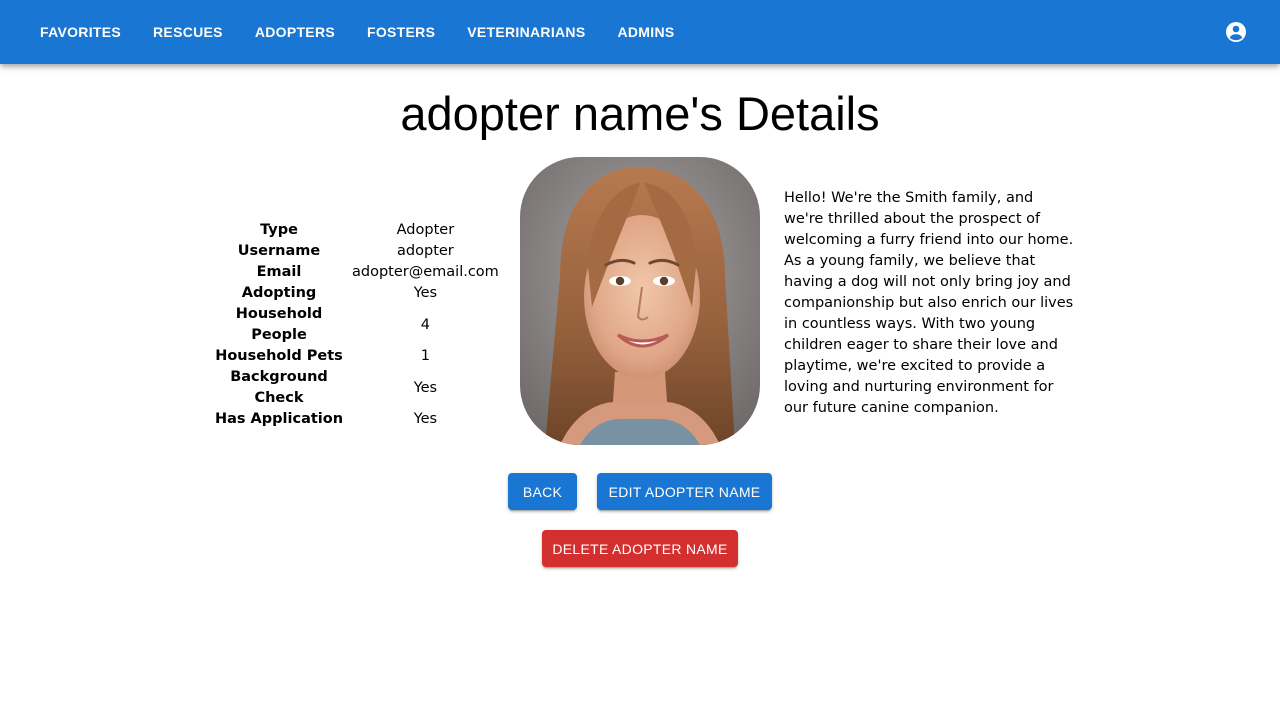 This screenshot has height=720, width=1280. What do you see at coordinates (279, 251) in the screenshot?
I see `detail-key: Username` at bounding box center [279, 251].